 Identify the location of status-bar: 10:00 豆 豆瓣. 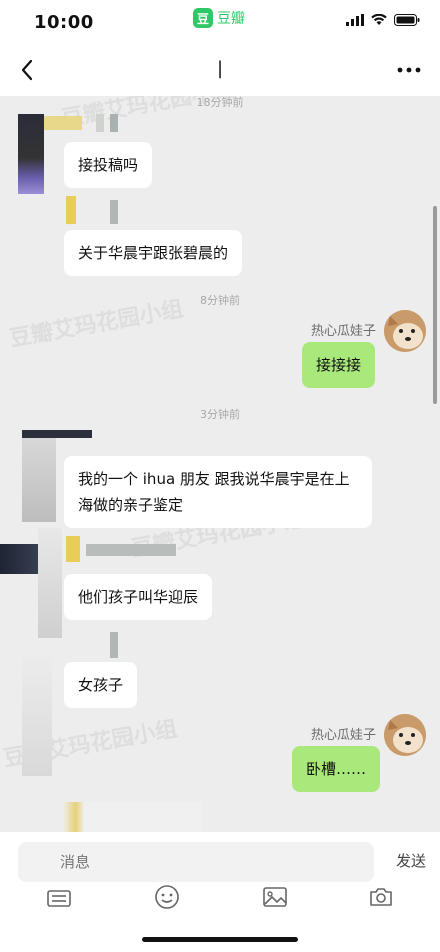
(220, 22).